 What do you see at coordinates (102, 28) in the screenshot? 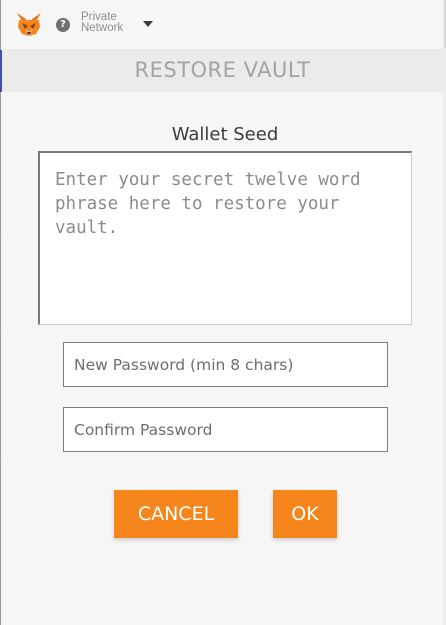
I see `network-label-line2: Network` at bounding box center [102, 28].